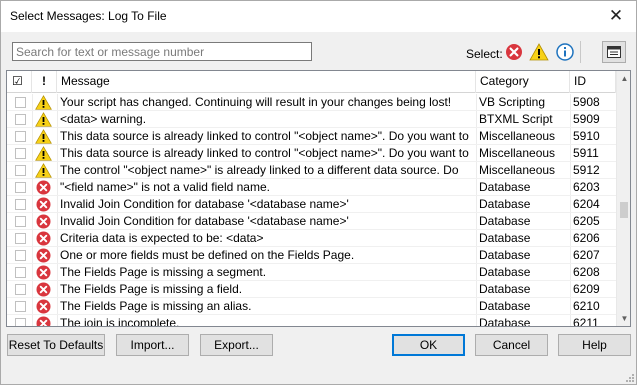 Image resolution: width=637 pixels, height=385 pixels. I want to click on column-options-button, so click(614, 52).